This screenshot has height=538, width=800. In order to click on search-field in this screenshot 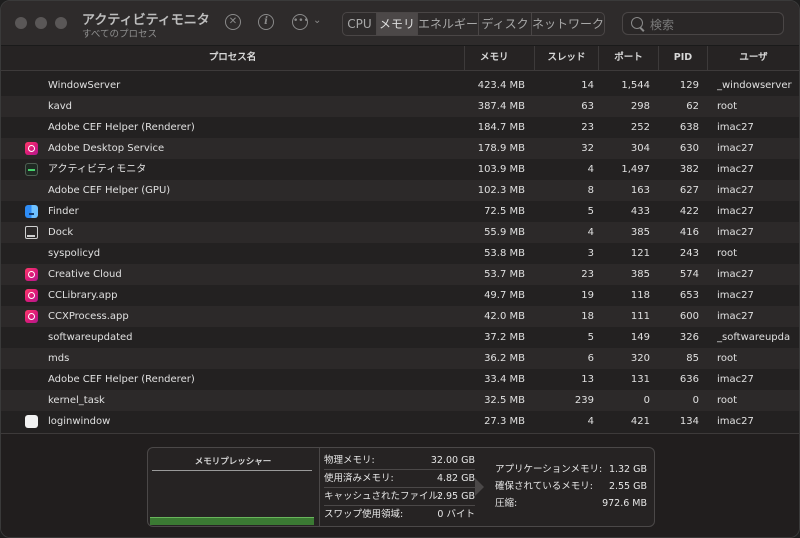, I will do `click(703, 23)`.